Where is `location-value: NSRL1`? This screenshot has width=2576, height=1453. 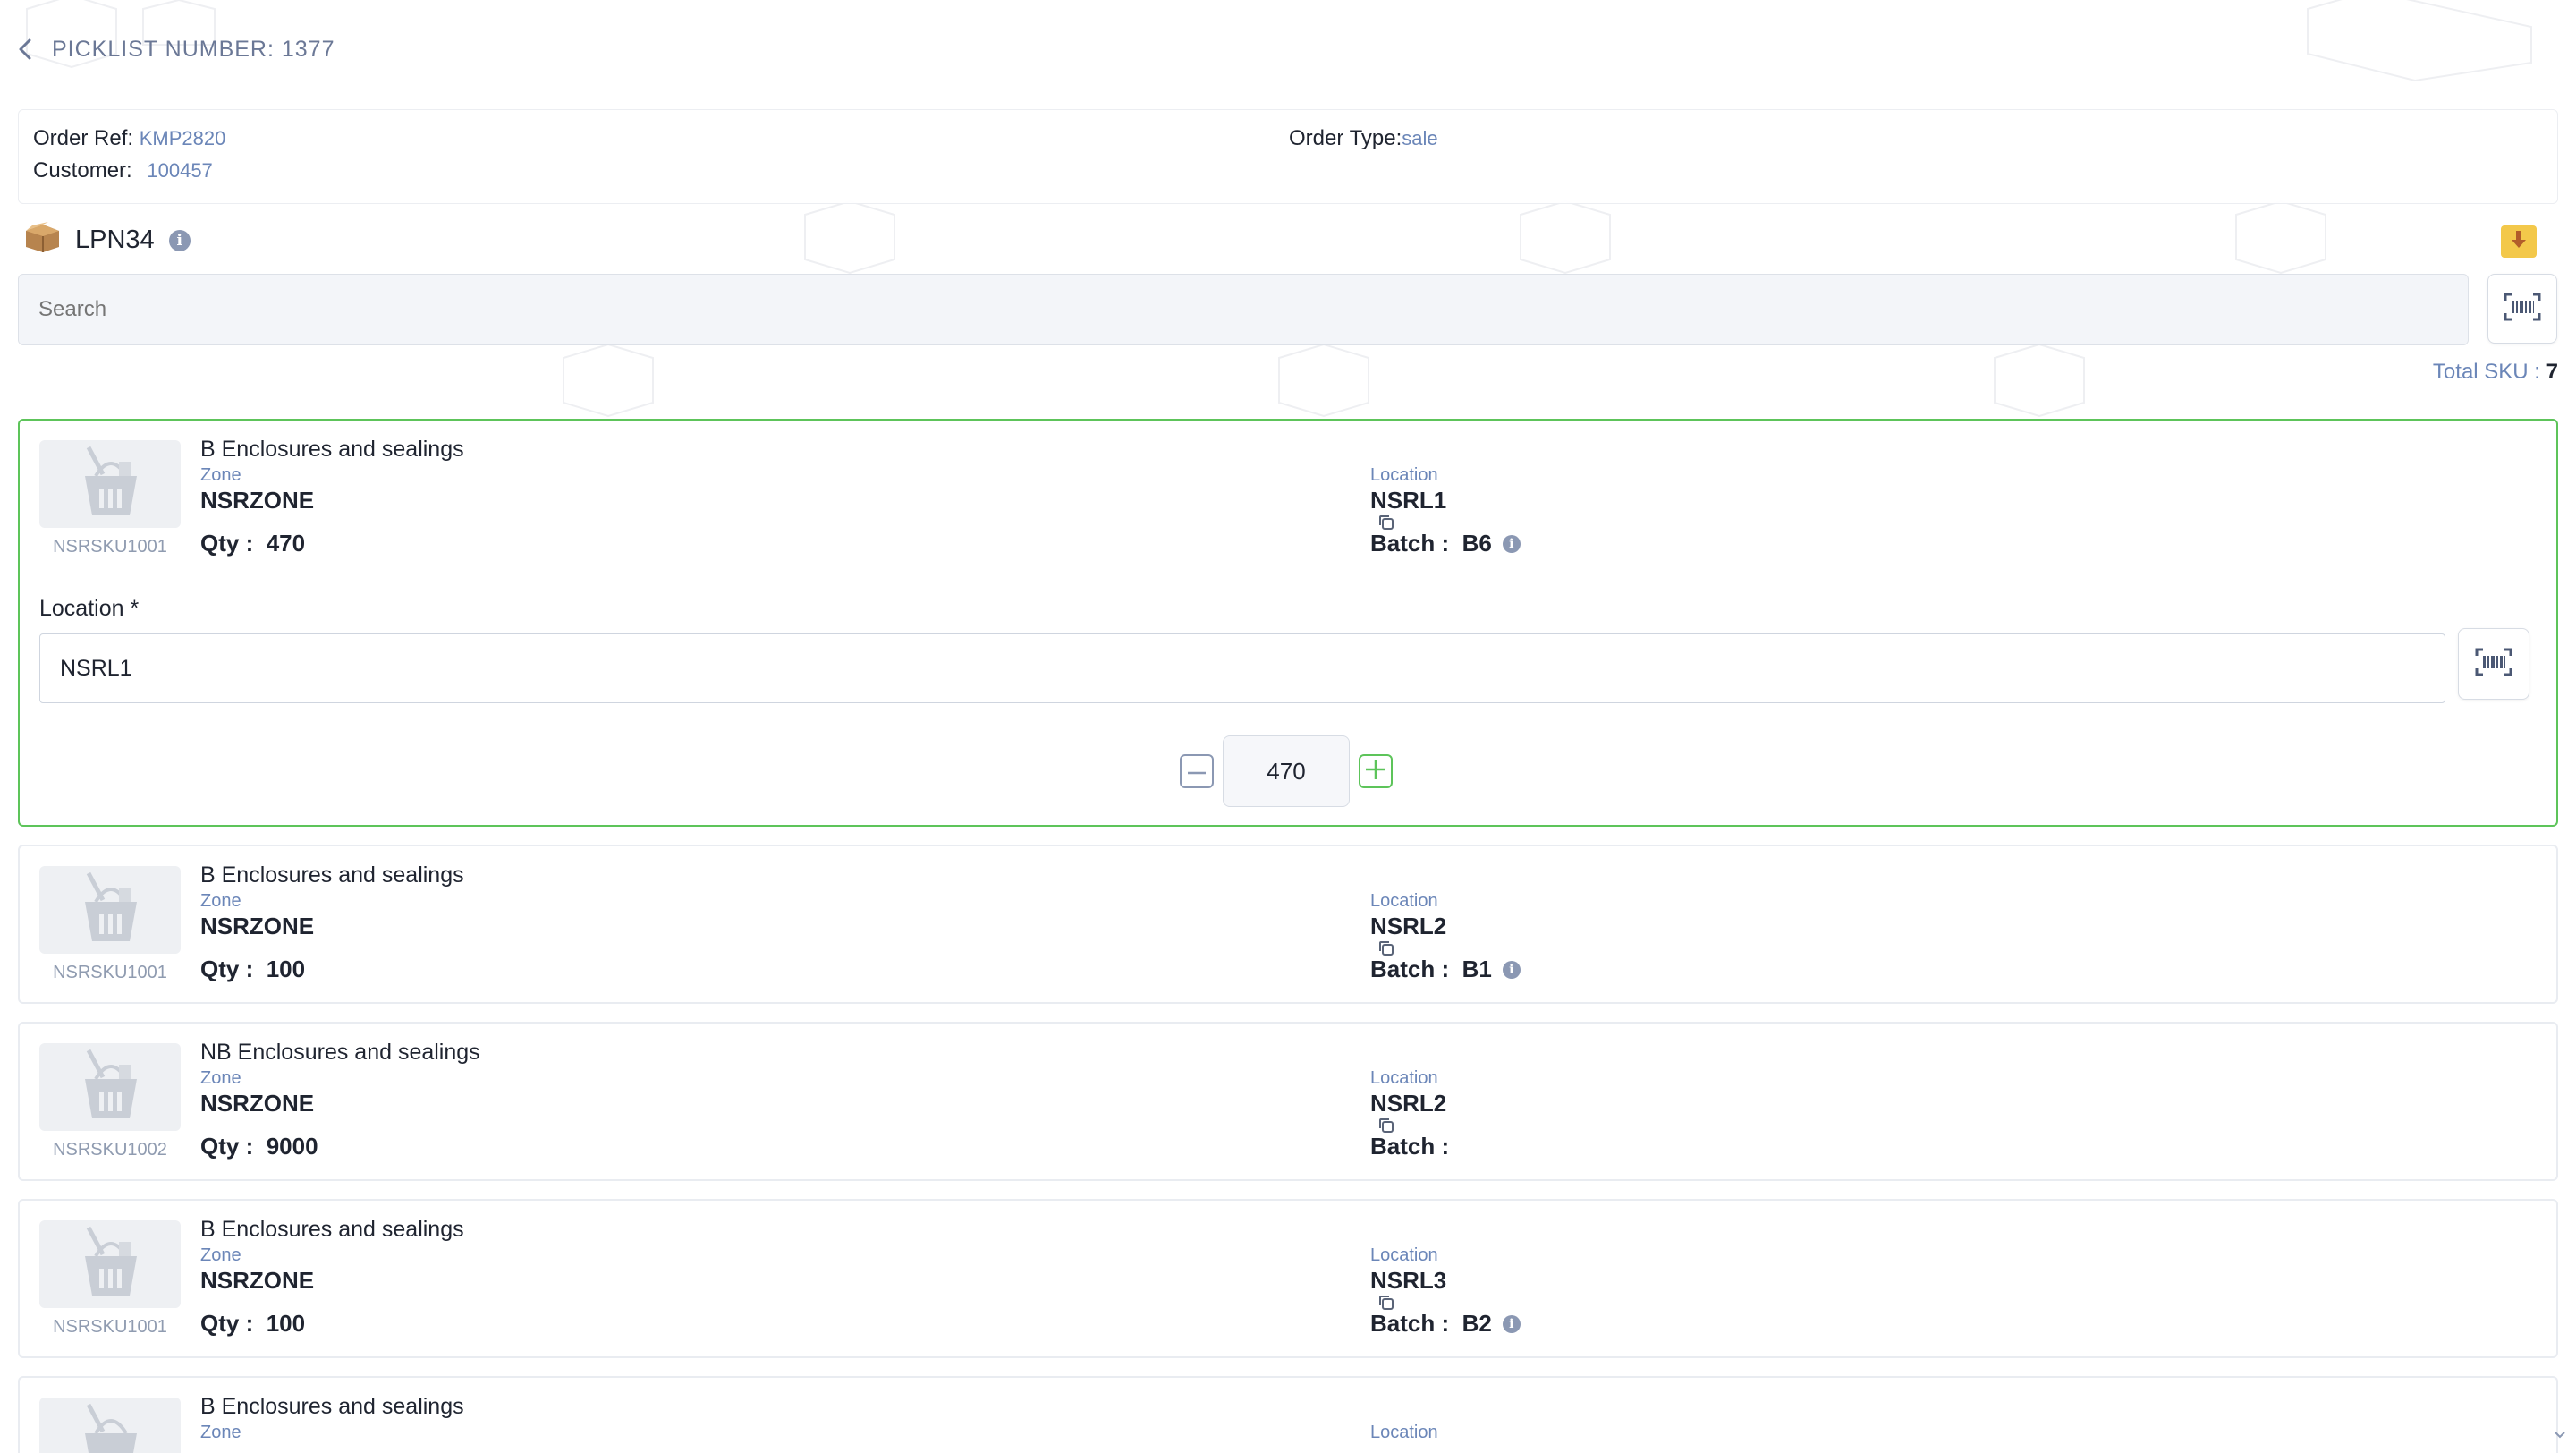 location-value: NSRL1 is located at coordinates (1408, 500).